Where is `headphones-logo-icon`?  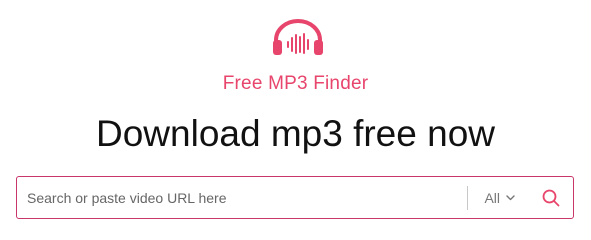 headphones-logo-icon is located at coordinates (298, 38).